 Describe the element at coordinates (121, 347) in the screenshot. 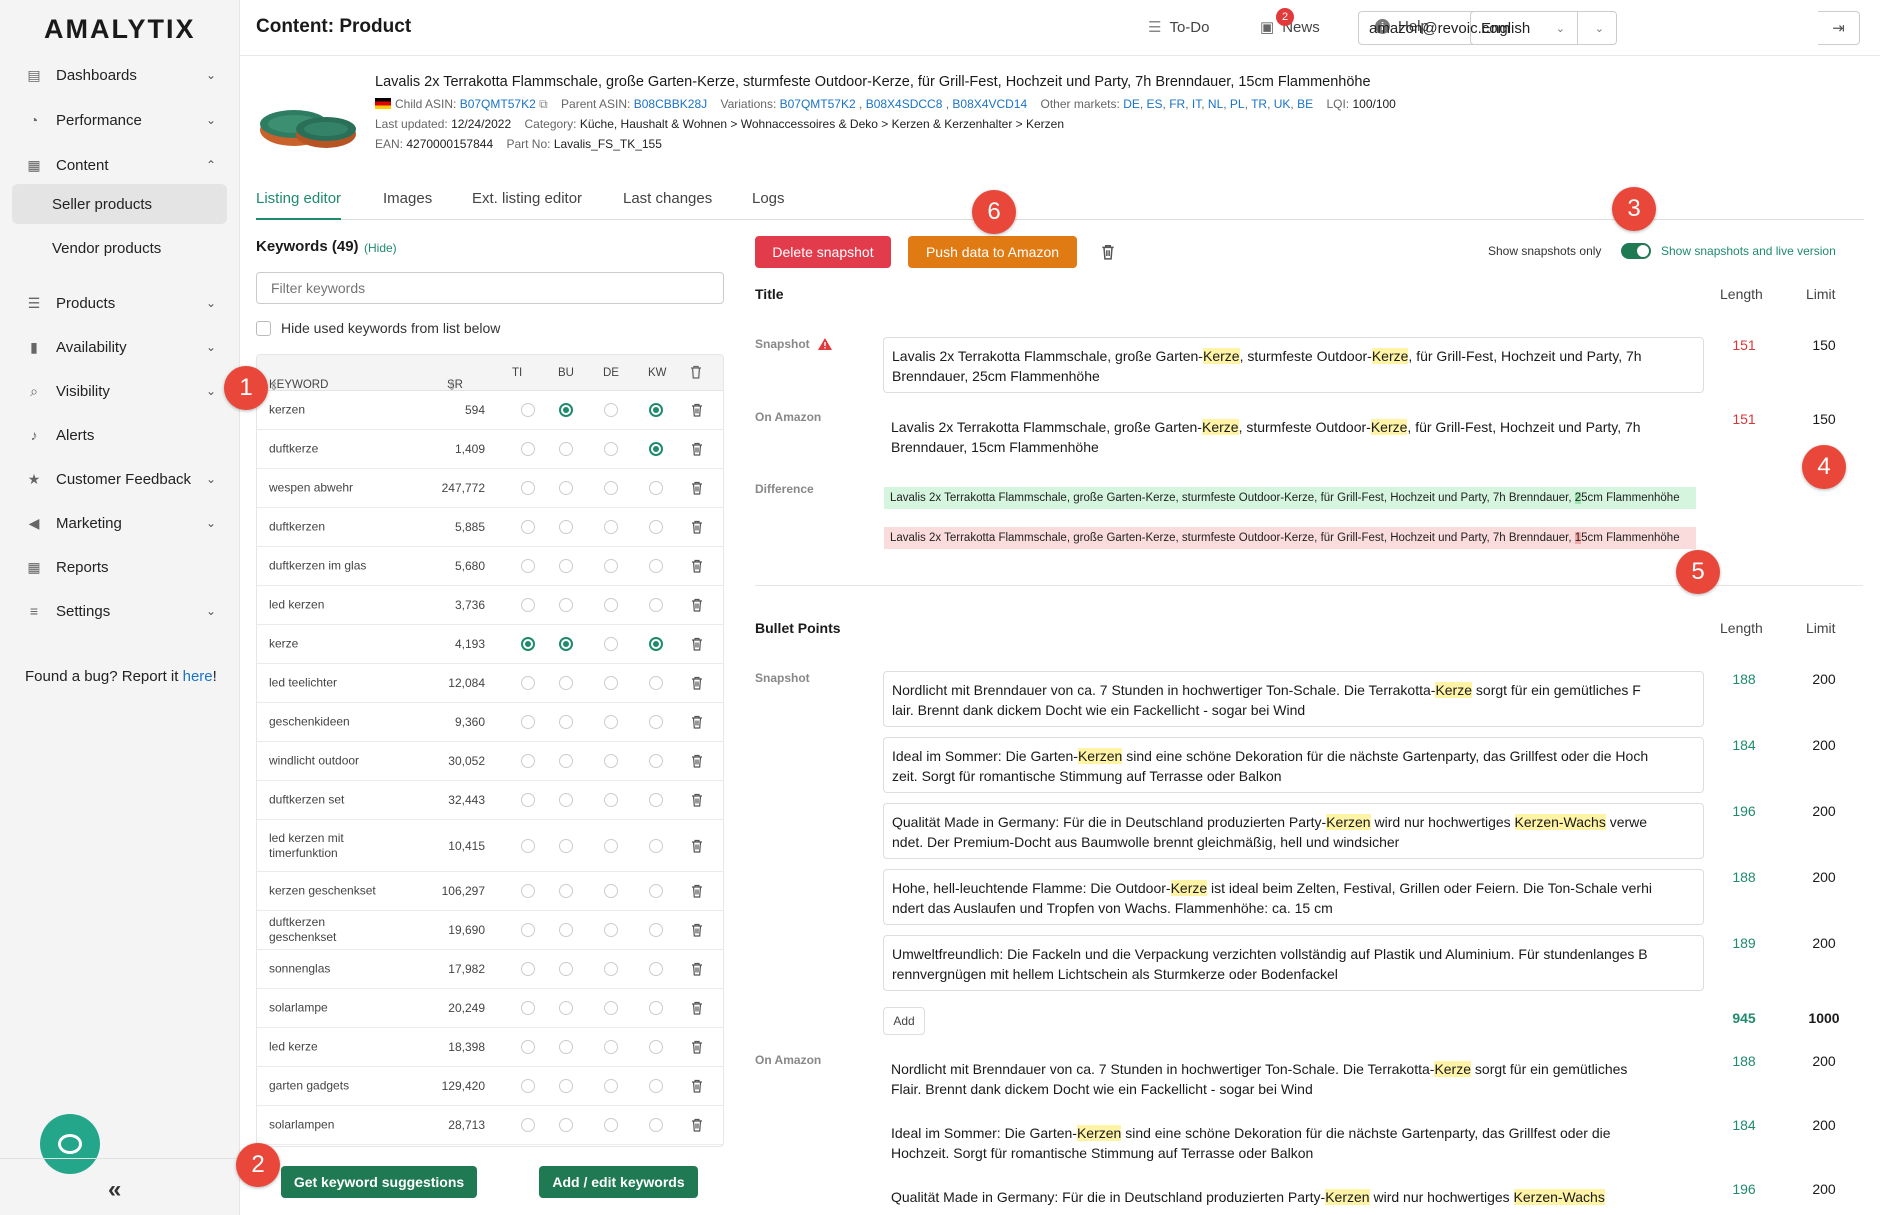

I see `sidebar-item-availability: ▮ Availability ⌄` at that location.